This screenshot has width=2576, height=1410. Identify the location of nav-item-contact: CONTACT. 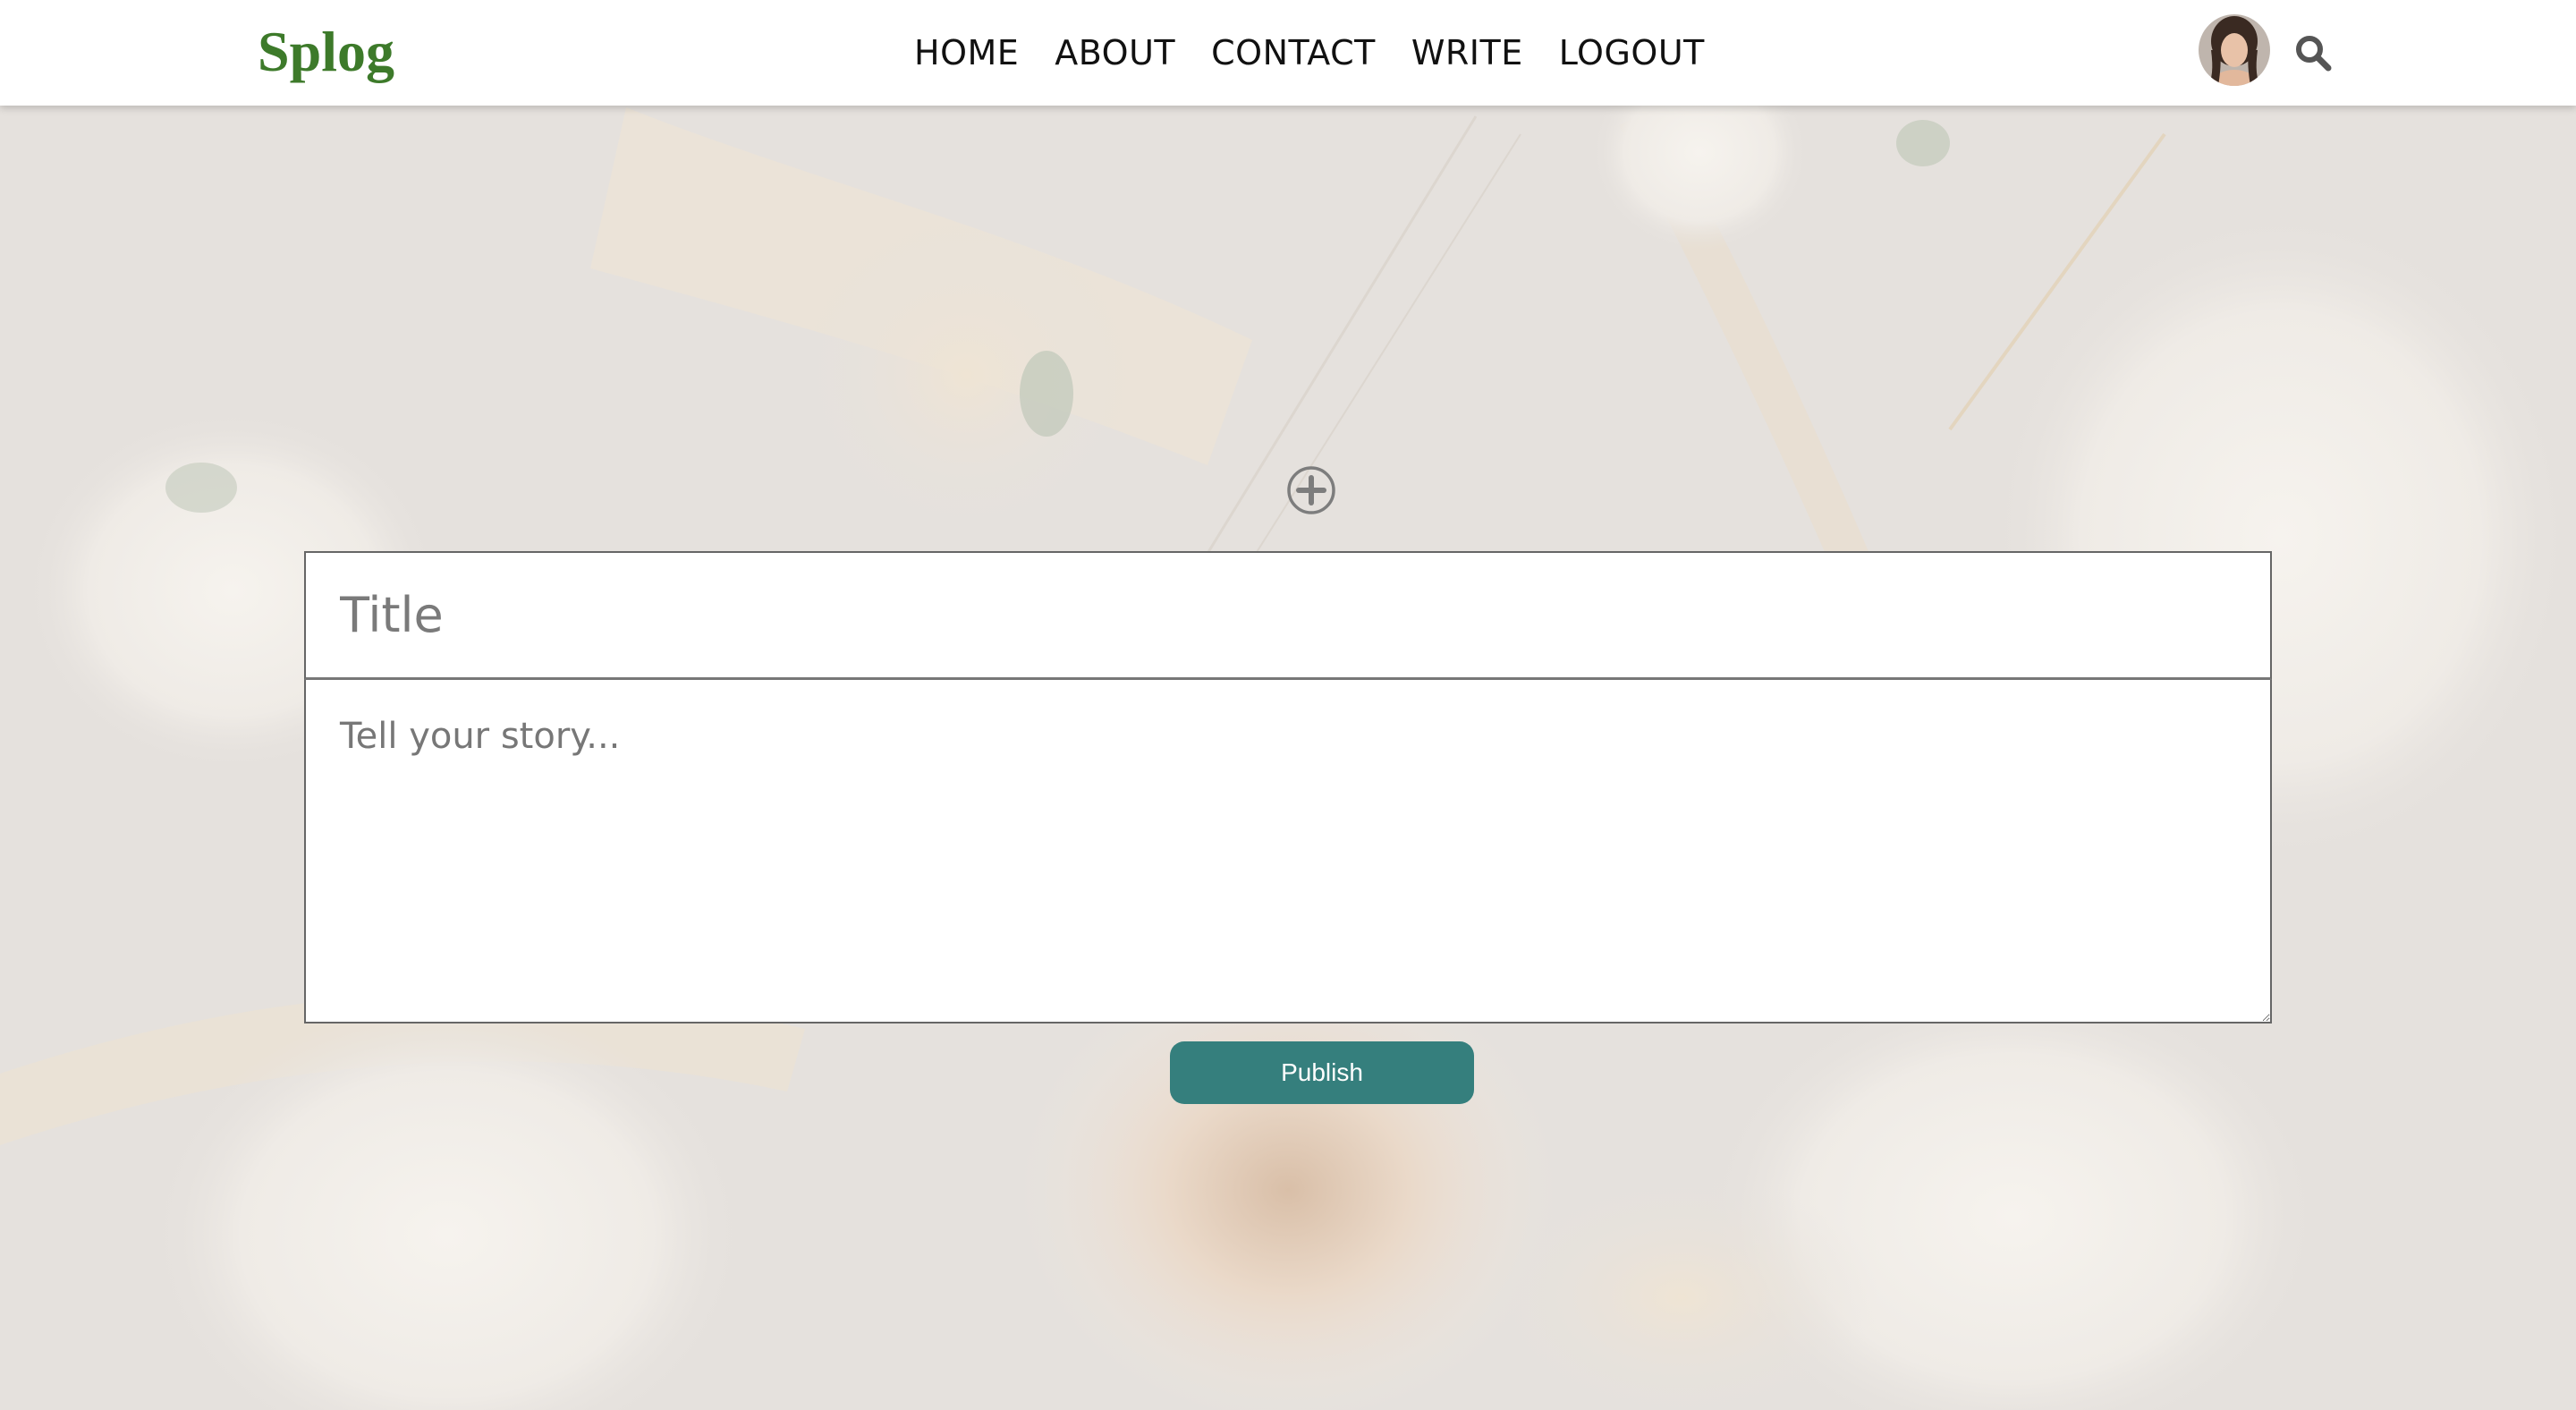
(1293, 53).